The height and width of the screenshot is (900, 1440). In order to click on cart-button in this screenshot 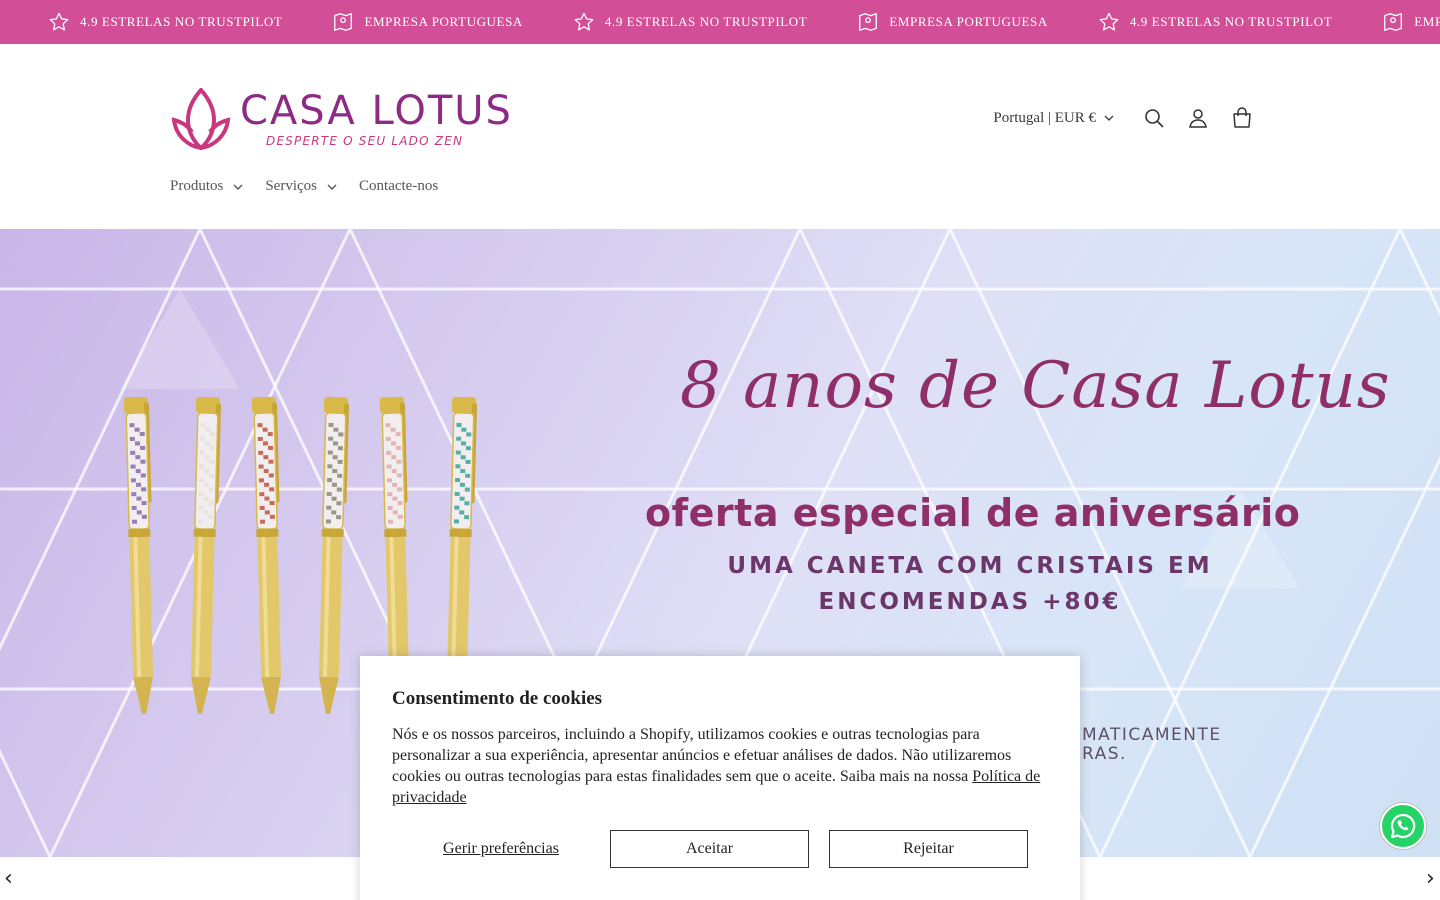, I will do `click(1242, 118)`.